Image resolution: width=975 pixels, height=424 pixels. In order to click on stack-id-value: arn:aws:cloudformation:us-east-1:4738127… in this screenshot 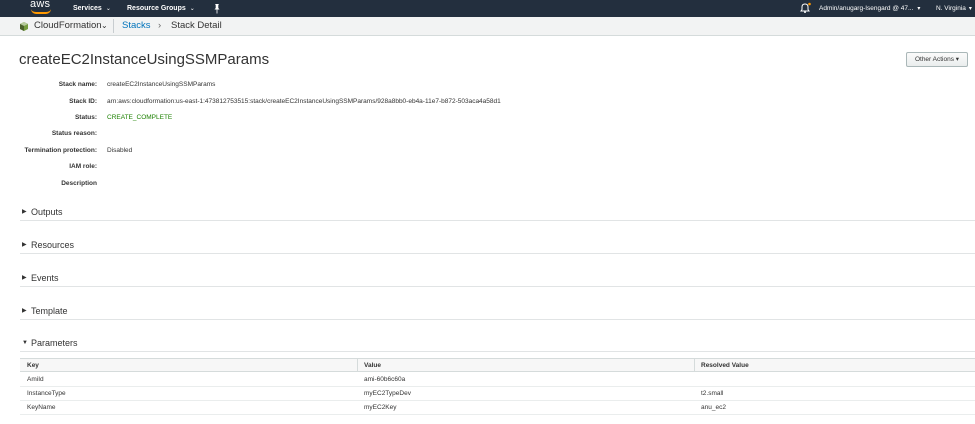, I will do `click(304, 101)`.